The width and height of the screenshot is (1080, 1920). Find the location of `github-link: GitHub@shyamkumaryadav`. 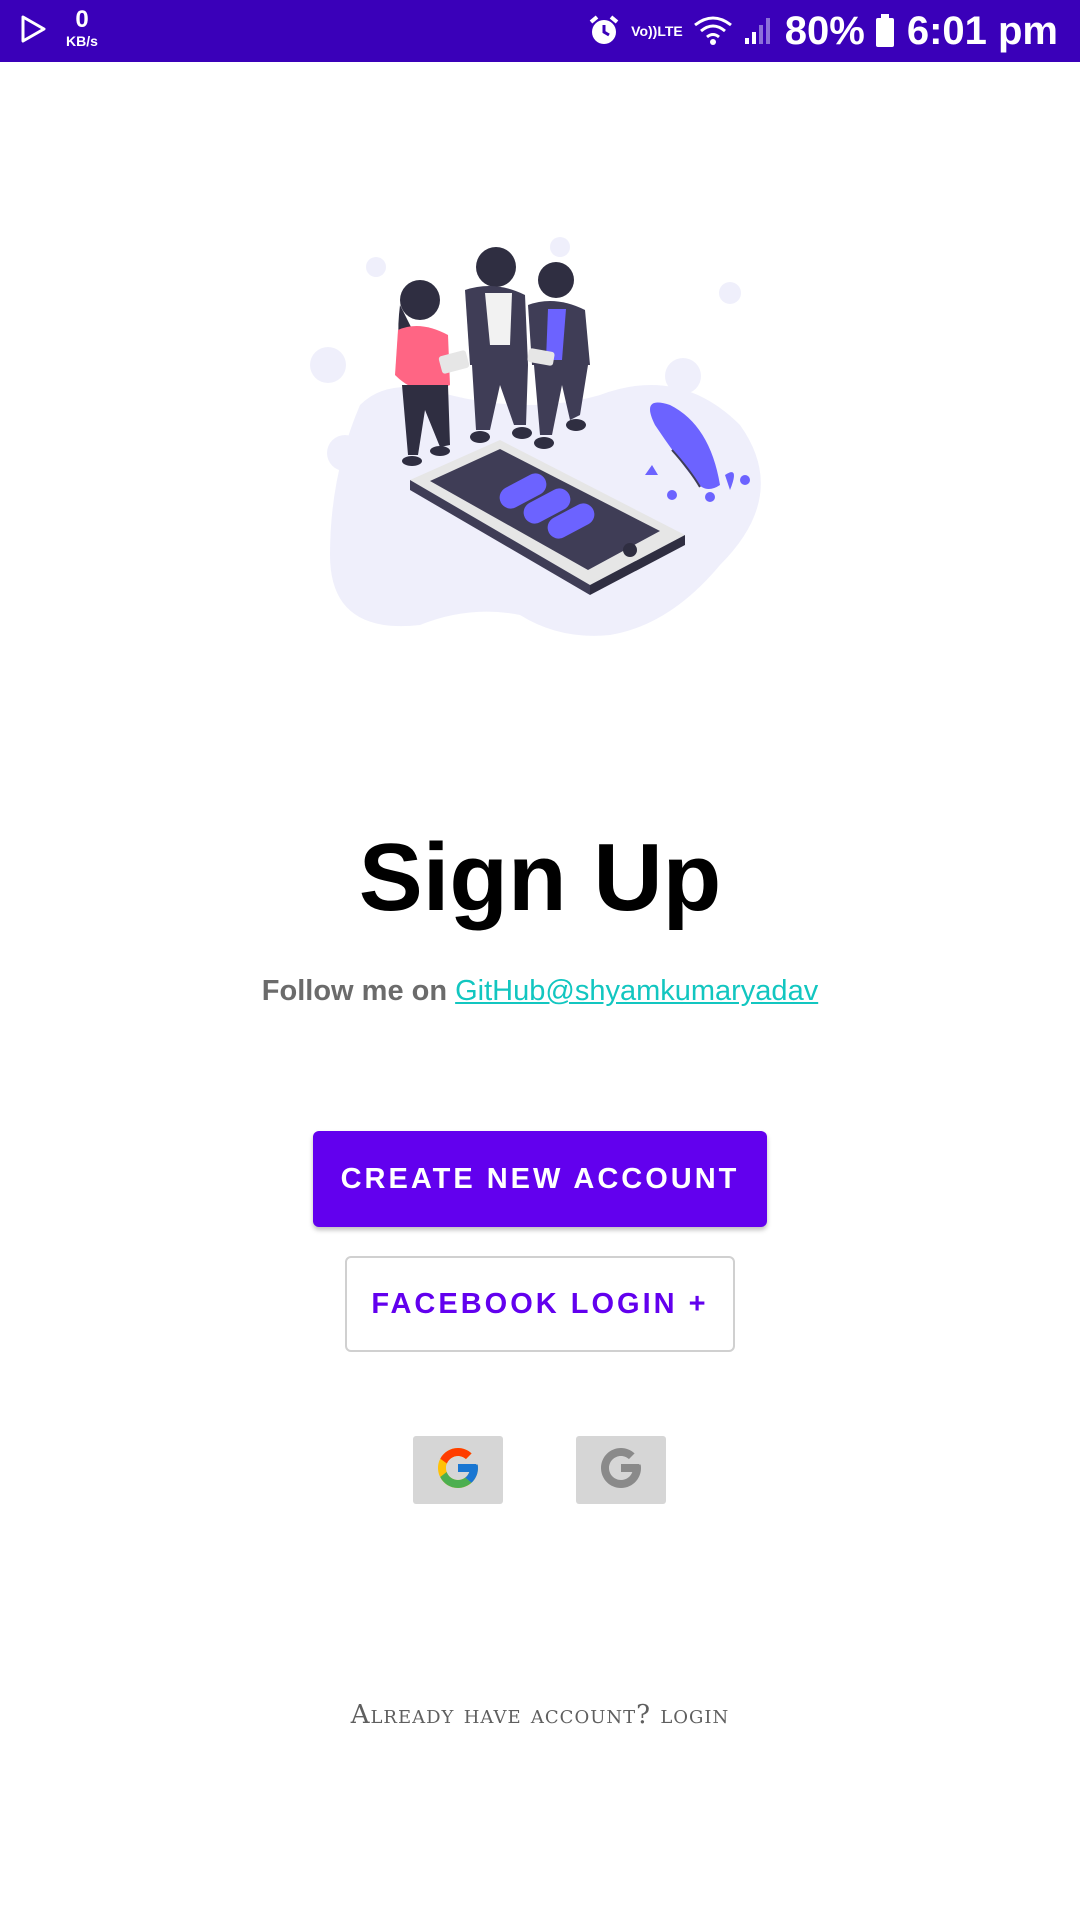

github-link: GitHub@shyamkumaryadav is located at coordinates (636, 991).